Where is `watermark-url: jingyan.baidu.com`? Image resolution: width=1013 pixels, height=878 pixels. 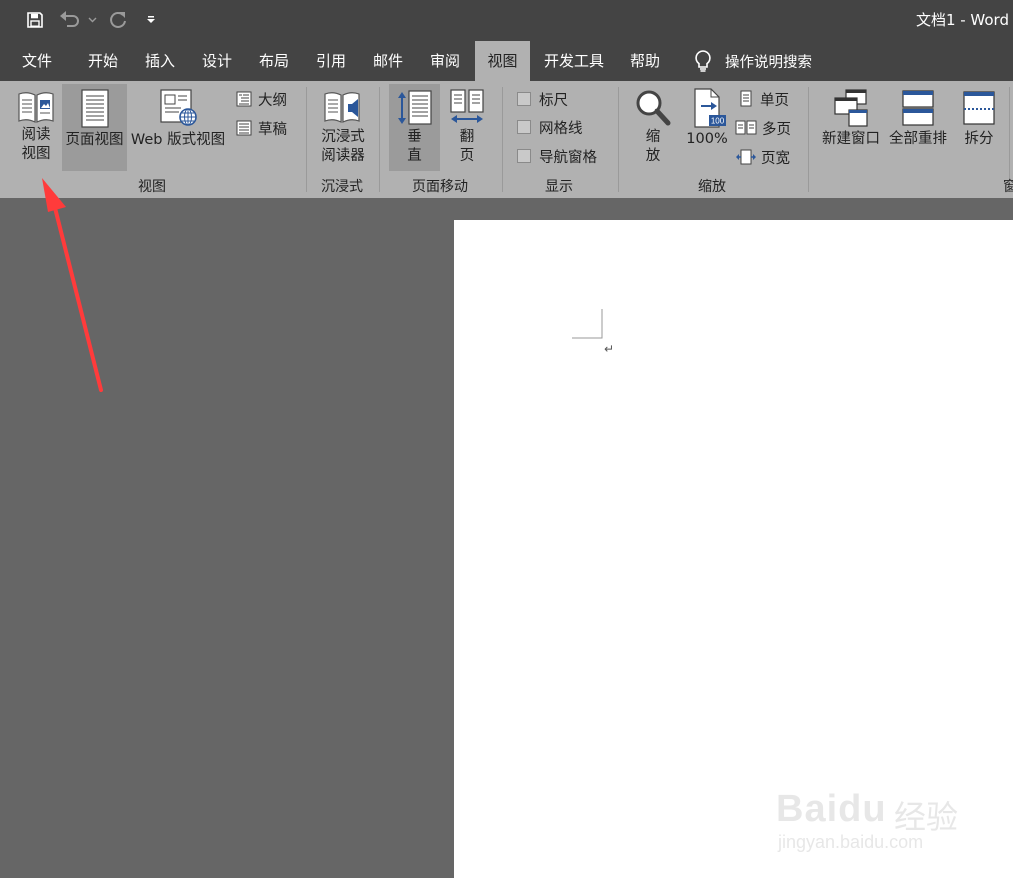 watermark-url: jingyan.baidu.com is located at coordinates (851, 842).